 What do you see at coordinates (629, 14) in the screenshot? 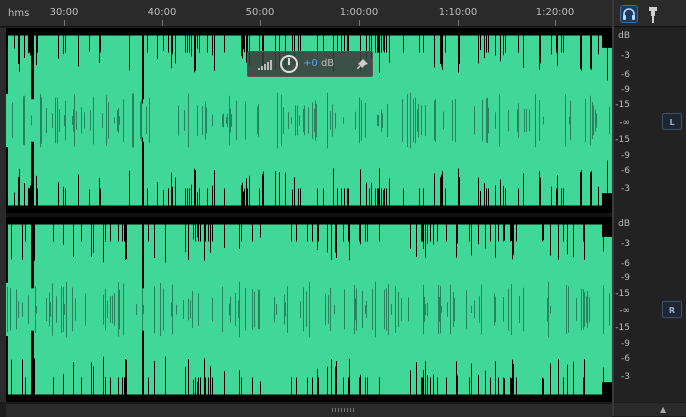
I see `headphones-icon` at bounding box center [629, 14].